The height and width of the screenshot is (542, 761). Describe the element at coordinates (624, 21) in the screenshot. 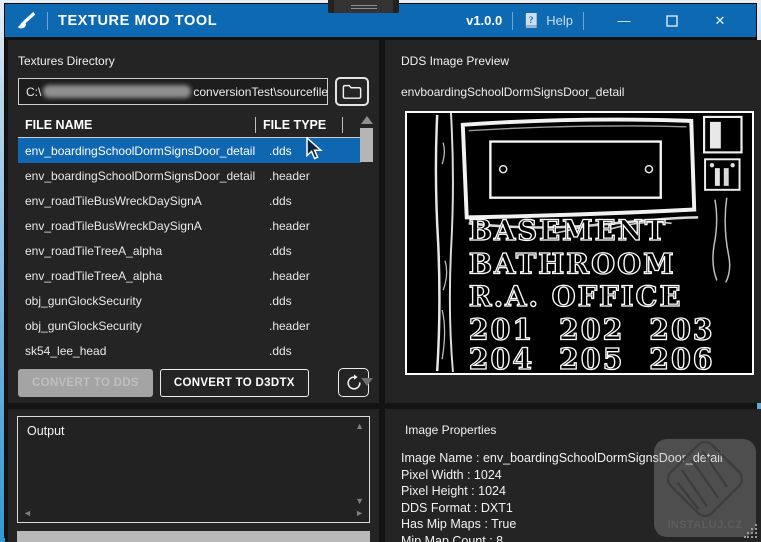

I see `minimize-button: —` at that location.